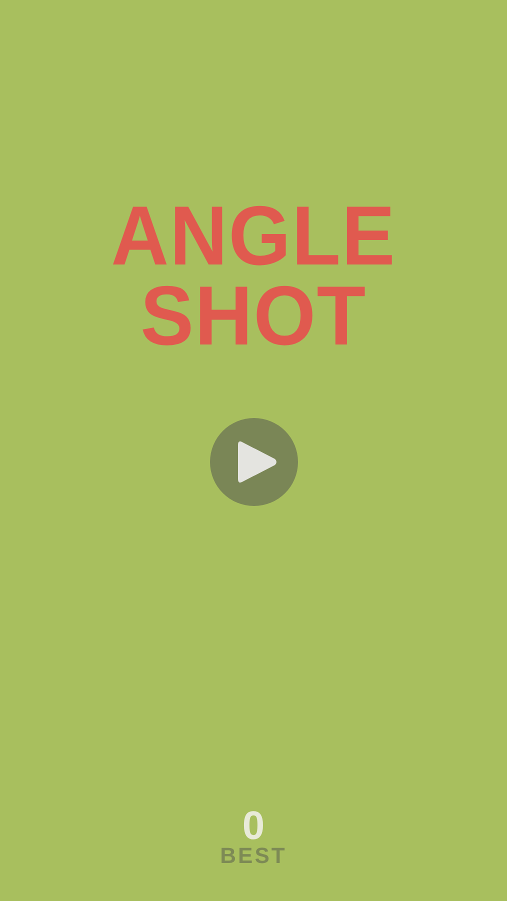  What do you see at coordinates (258, 462) in the screenshot?
I see `play-icon` at bounding box center [258, 462].